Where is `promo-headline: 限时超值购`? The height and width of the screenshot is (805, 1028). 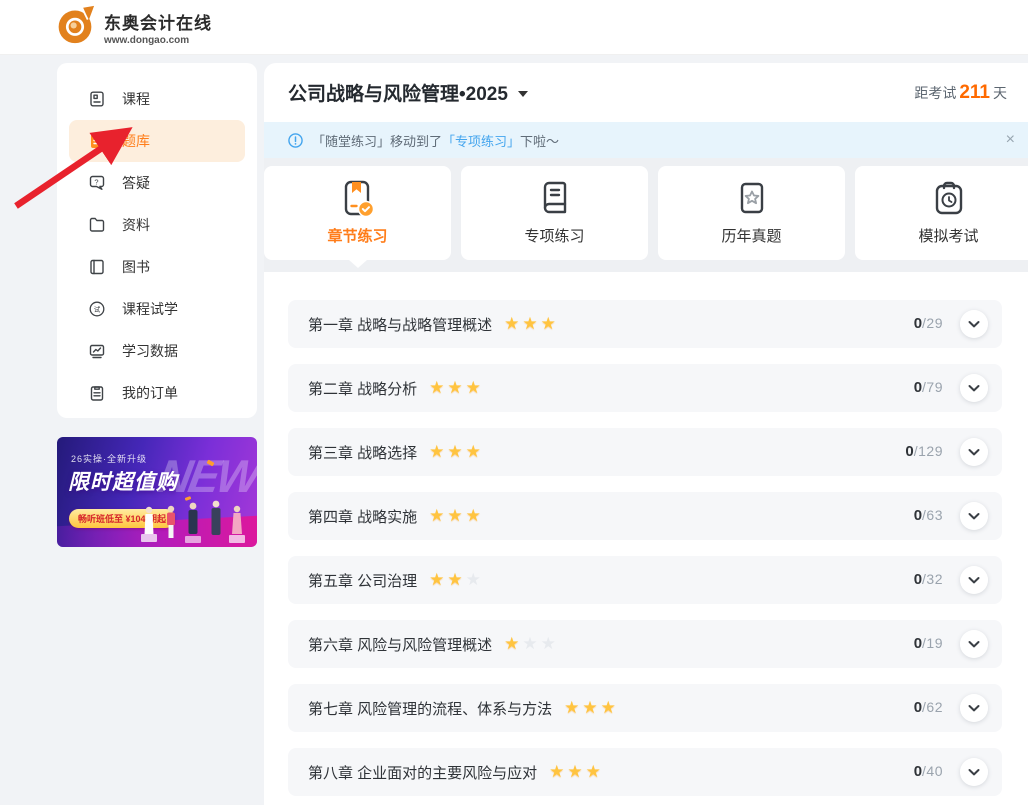
promo-headline: 限时超值购 is located at coordinates (123, 482).